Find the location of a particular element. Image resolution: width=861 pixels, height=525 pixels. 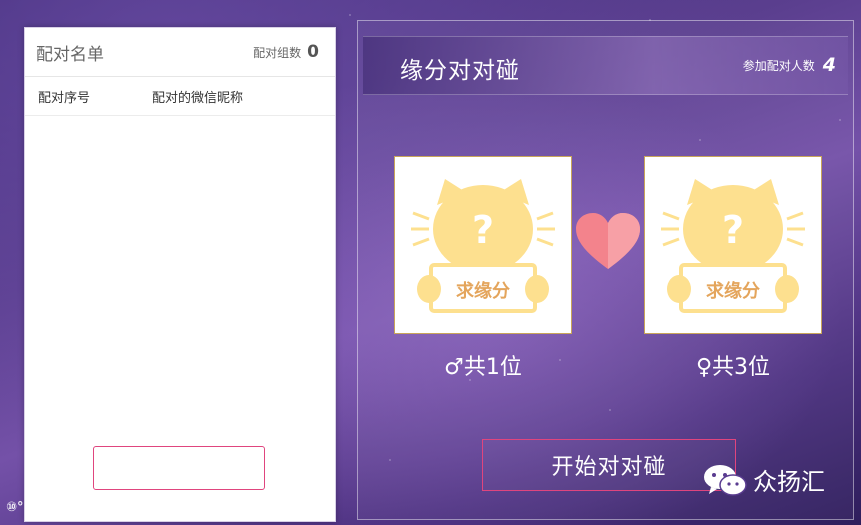

male-count-label: ♂共1位 is located at coordinates (483, 367).